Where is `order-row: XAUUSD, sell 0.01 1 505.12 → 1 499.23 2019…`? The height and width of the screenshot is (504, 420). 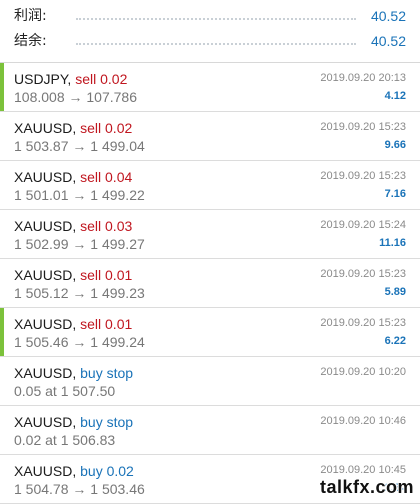
order-row: XAUUSD, sell 0.01 1 505.12 → 1 499.23 2019… is located at coordinates (210, 283).